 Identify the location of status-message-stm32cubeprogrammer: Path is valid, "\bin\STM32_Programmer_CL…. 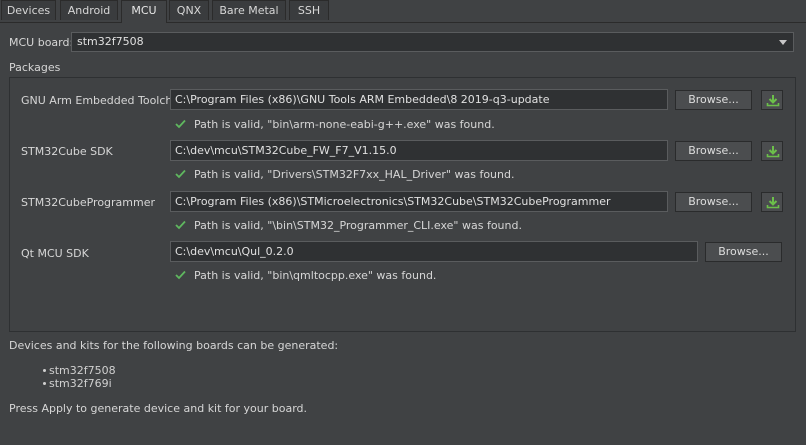
(358, 225).